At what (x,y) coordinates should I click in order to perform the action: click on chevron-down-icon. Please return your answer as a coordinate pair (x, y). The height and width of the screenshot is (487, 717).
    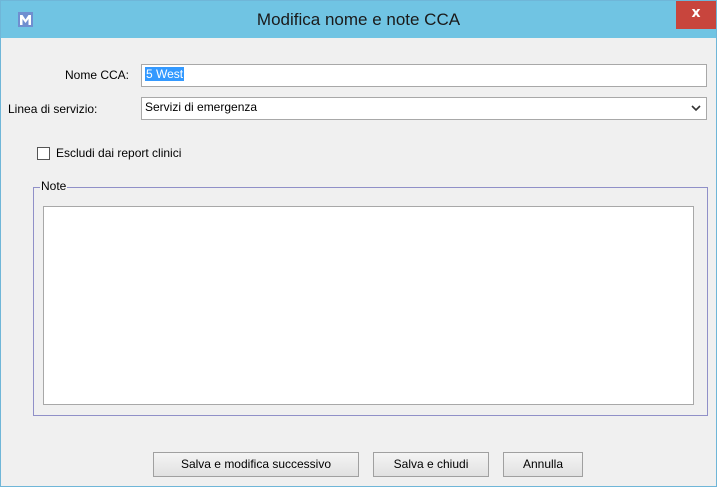
    Looking at the image, I should click on (696, 108).